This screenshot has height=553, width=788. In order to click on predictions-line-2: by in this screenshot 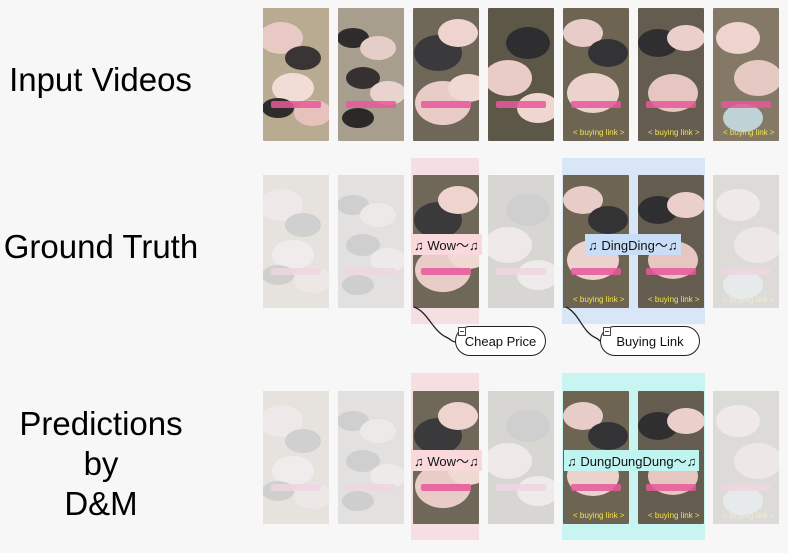, I will do `click(101, 463)`.